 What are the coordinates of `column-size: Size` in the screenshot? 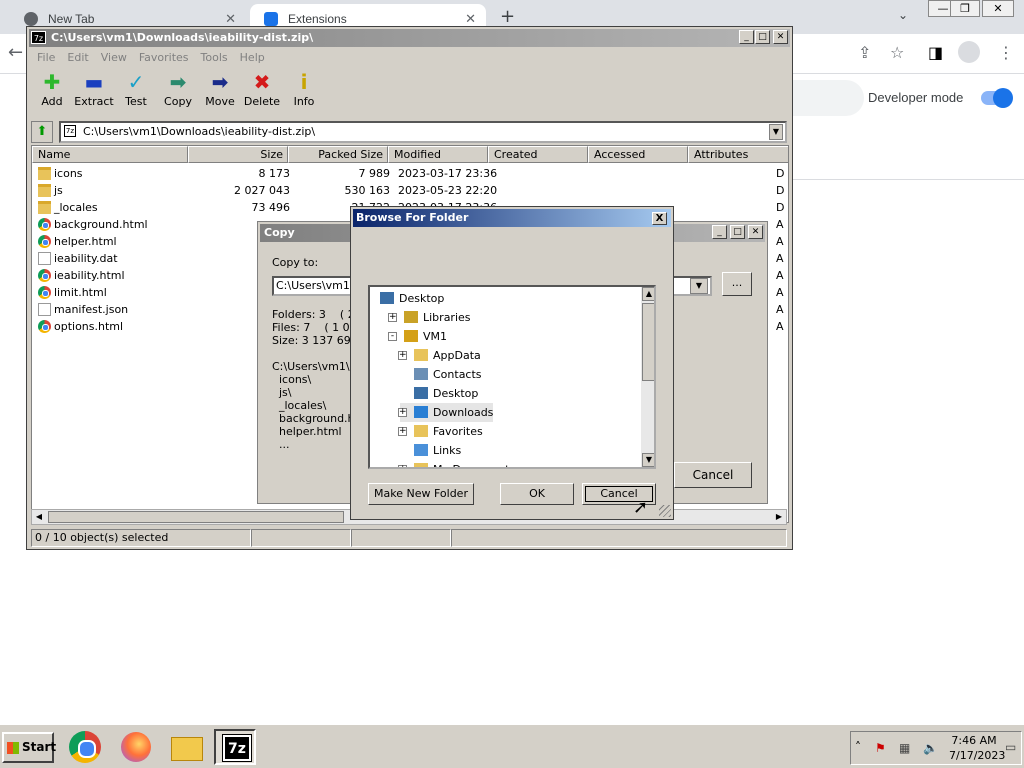 It's located at (238, 154).